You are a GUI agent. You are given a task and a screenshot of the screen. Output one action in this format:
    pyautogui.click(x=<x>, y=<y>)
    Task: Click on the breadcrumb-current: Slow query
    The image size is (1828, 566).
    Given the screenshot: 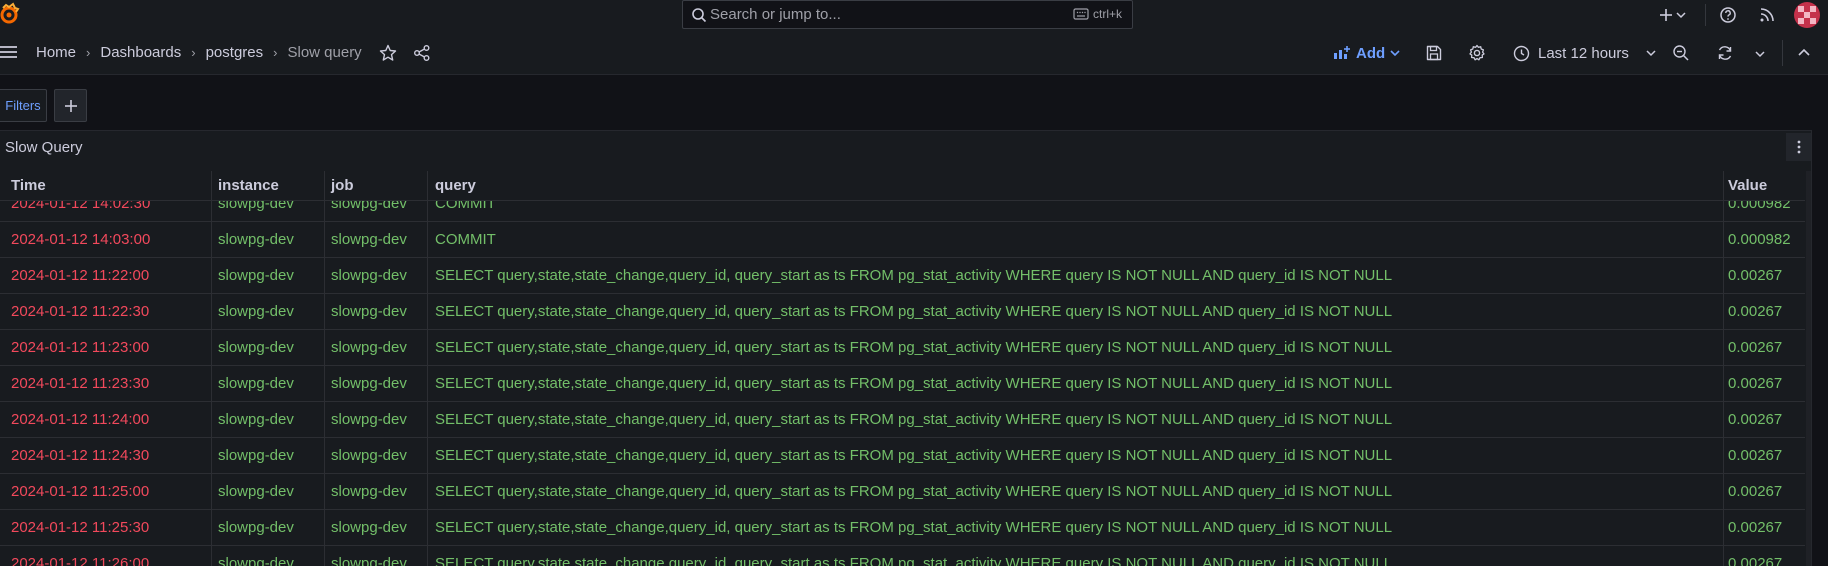 What is the action you would take?
    pyautogui.click(x=324, y=52)
    